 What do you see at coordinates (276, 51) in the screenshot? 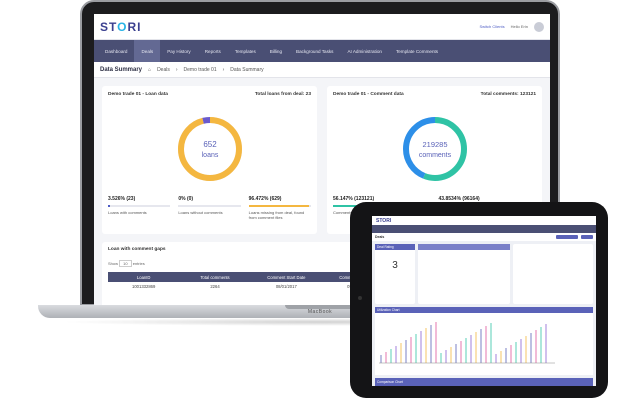
I see `nav-item: Billing` at bounding box center [276, 51].